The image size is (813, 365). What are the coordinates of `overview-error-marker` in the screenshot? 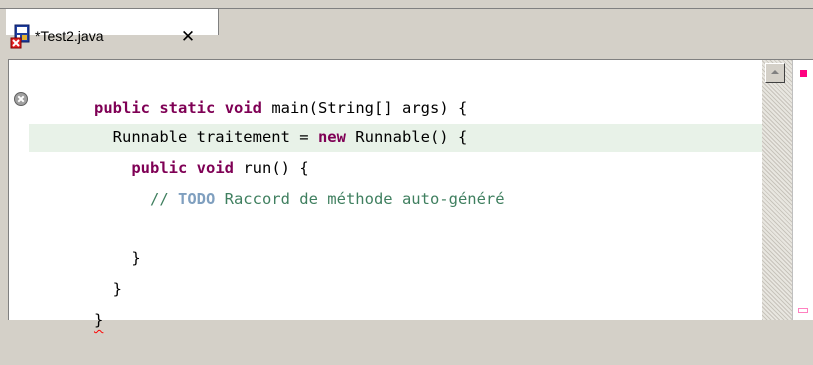 It's located at (803, 73).